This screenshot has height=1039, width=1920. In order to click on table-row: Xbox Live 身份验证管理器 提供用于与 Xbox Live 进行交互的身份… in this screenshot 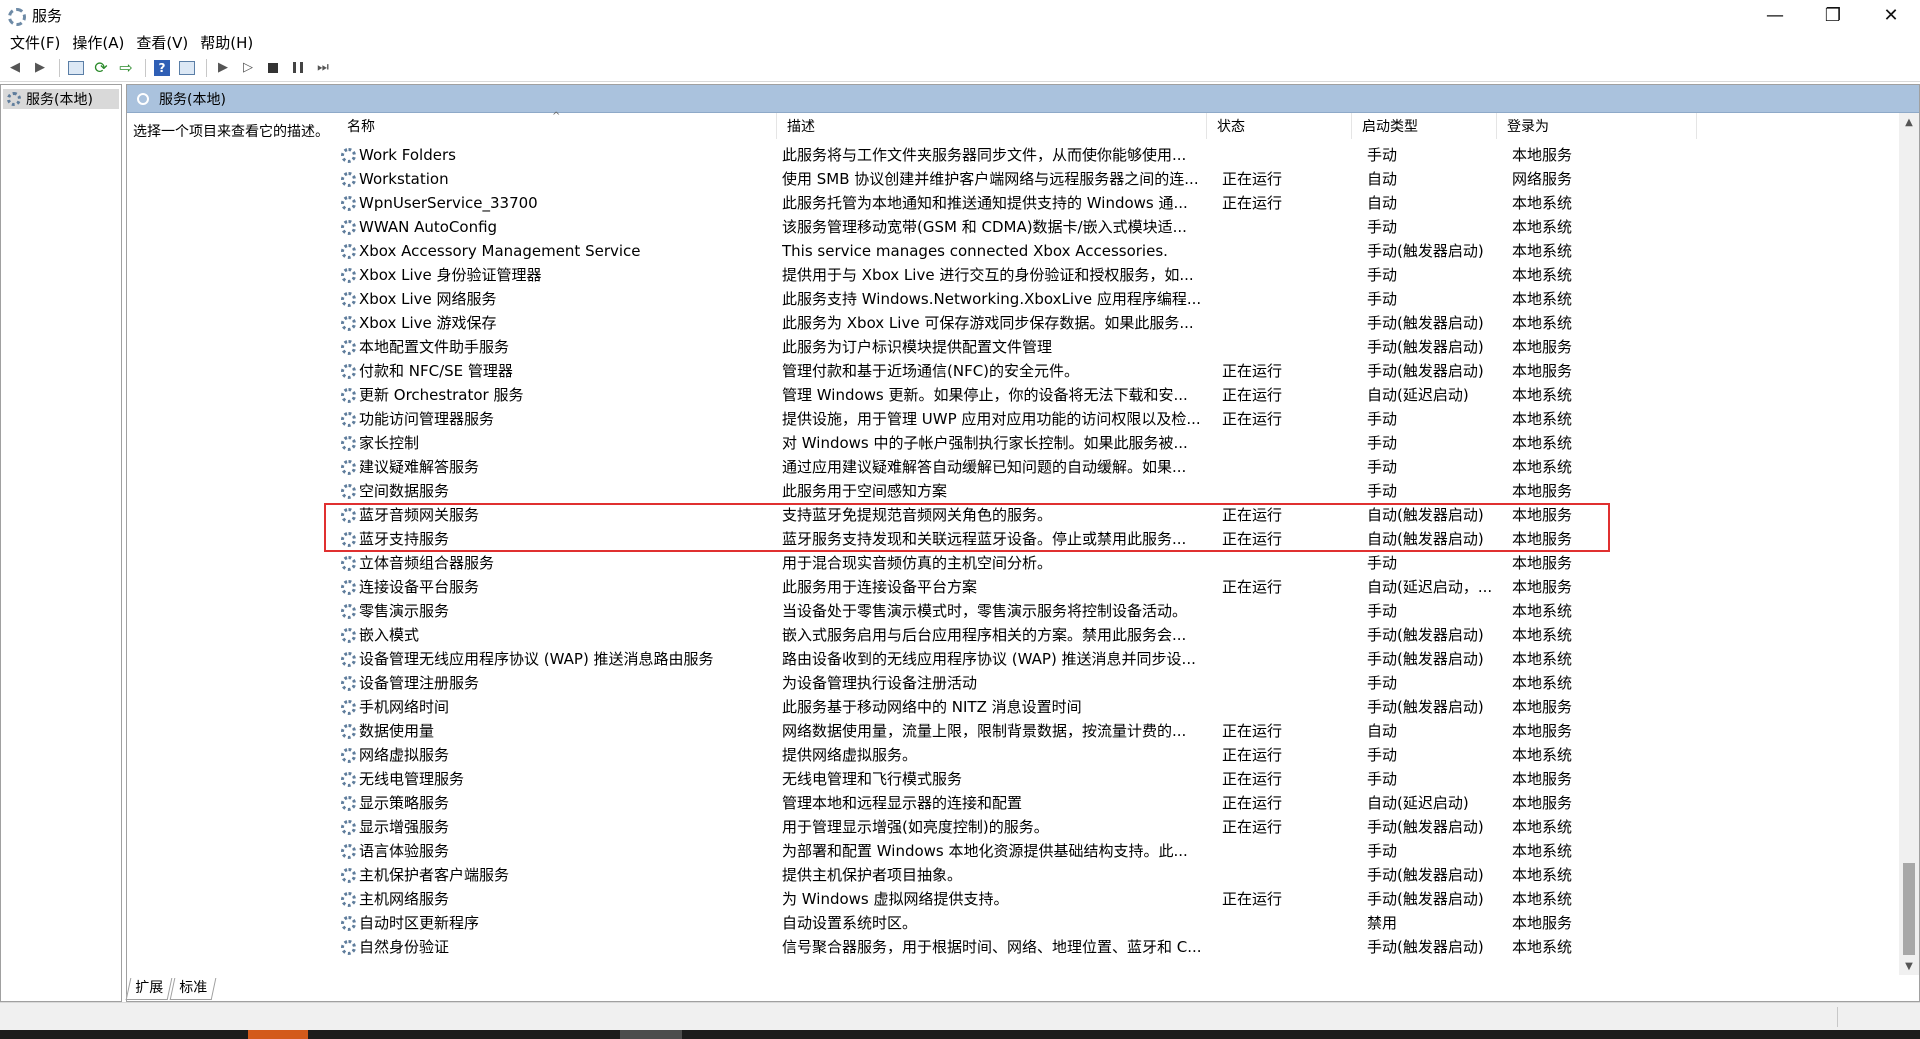, I will do `click(1117, 275)`.